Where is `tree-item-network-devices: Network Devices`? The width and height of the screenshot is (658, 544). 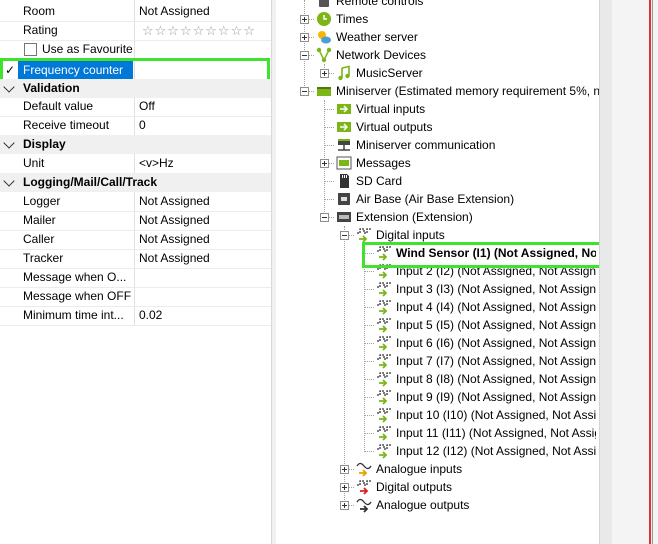 tree-item-network-devices: Network Devices is located at coordinates (456, 55).